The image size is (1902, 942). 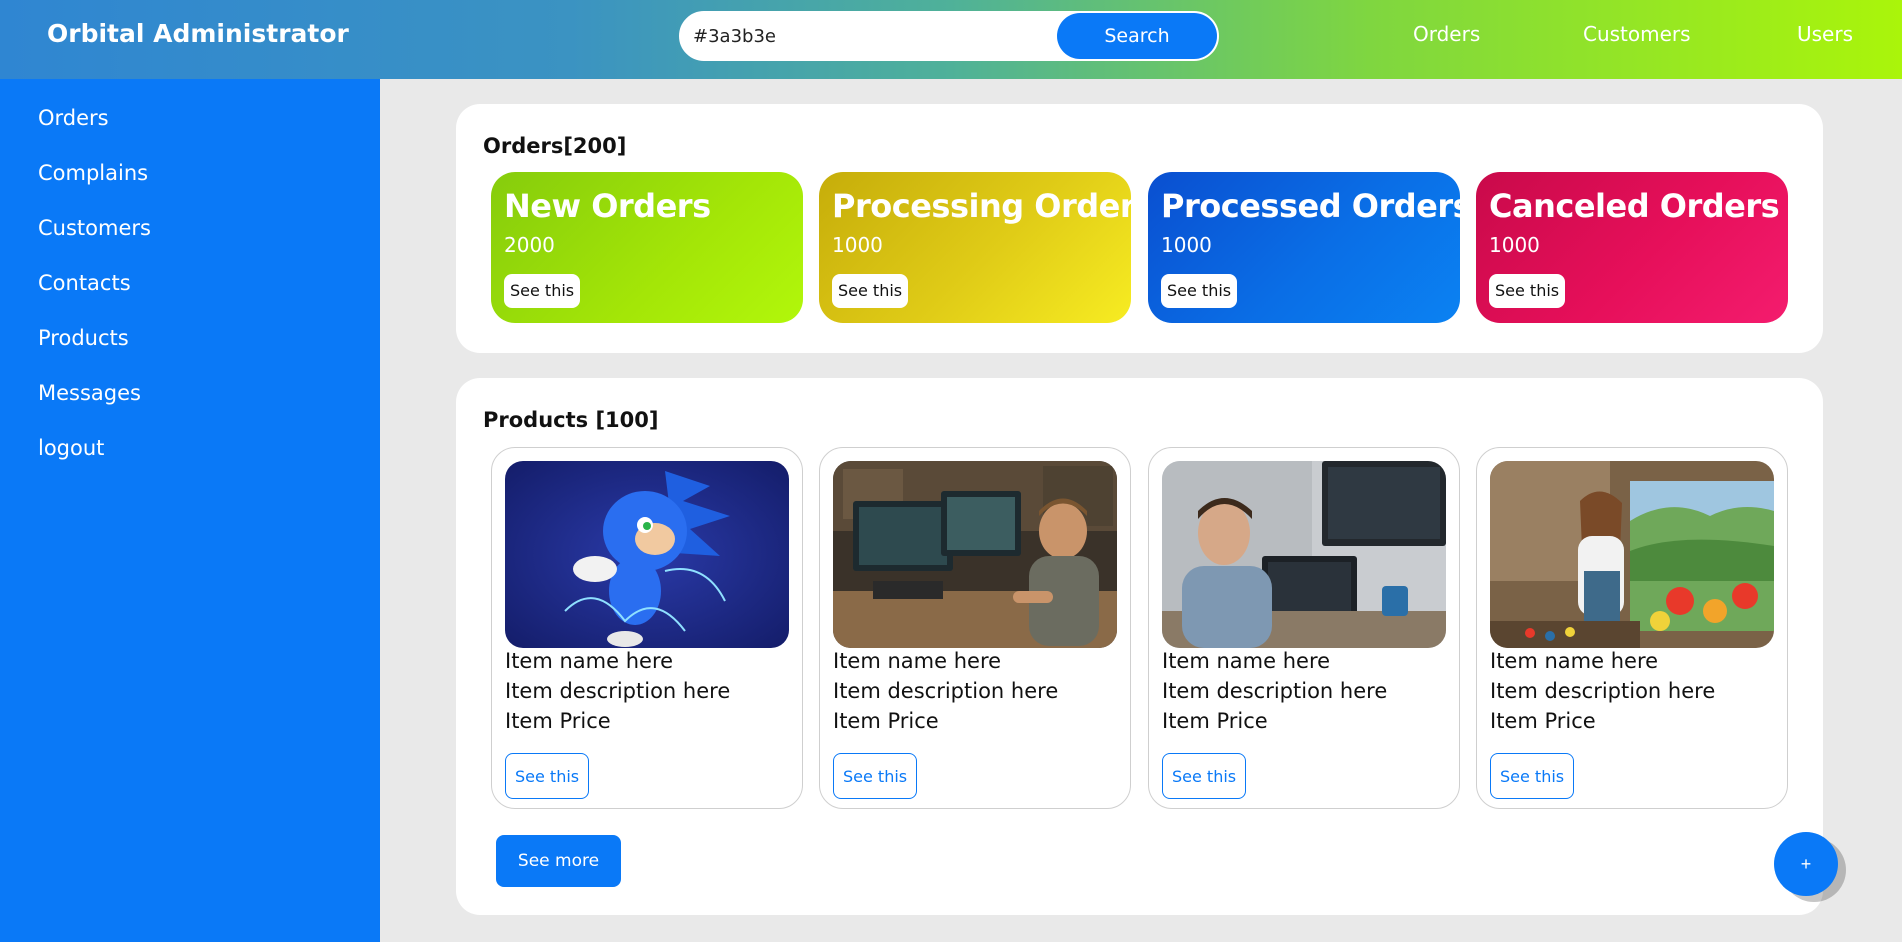 What do you see at coordinates (1637, 34) in the screenshot?
I see `topnav-customers: Customers` at bounding box center [1637, 34].